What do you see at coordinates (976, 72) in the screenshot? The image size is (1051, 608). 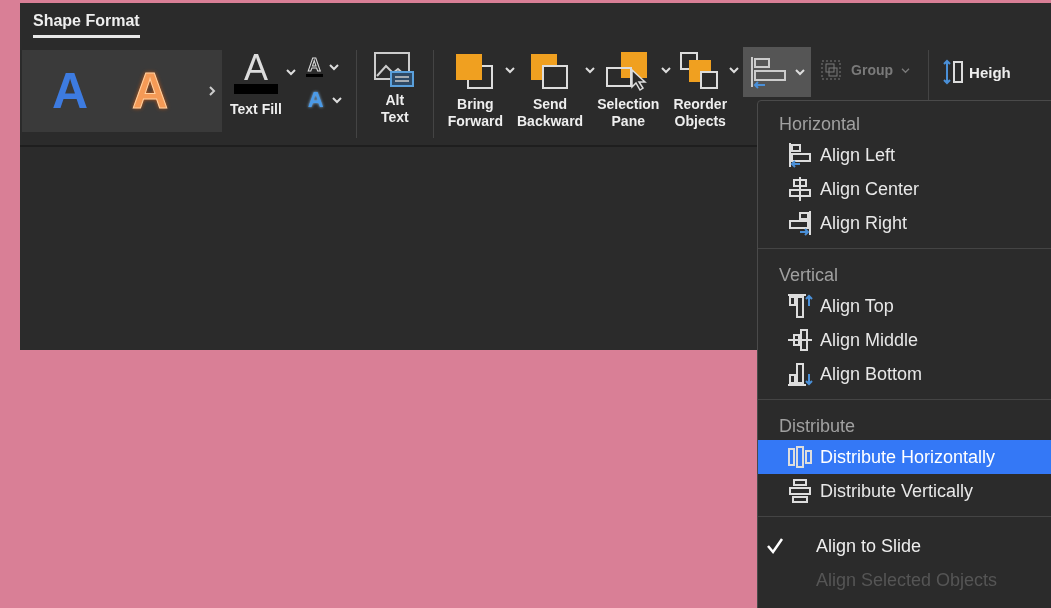 I see `height-control: Heigh` at bounding box center [976, 72].